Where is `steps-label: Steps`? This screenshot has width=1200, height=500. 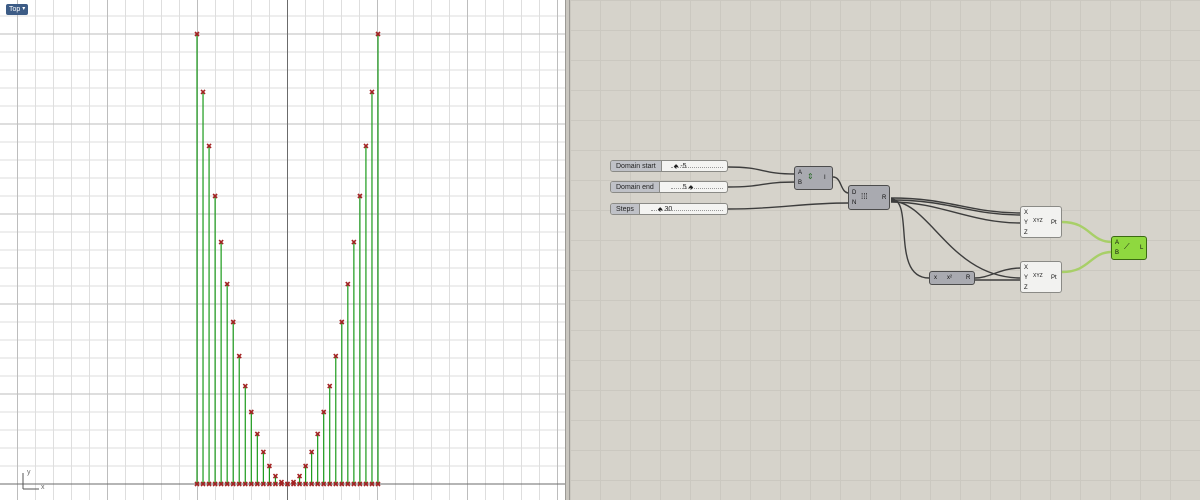 steps-label: Steps is located at coordinates (625, 209).